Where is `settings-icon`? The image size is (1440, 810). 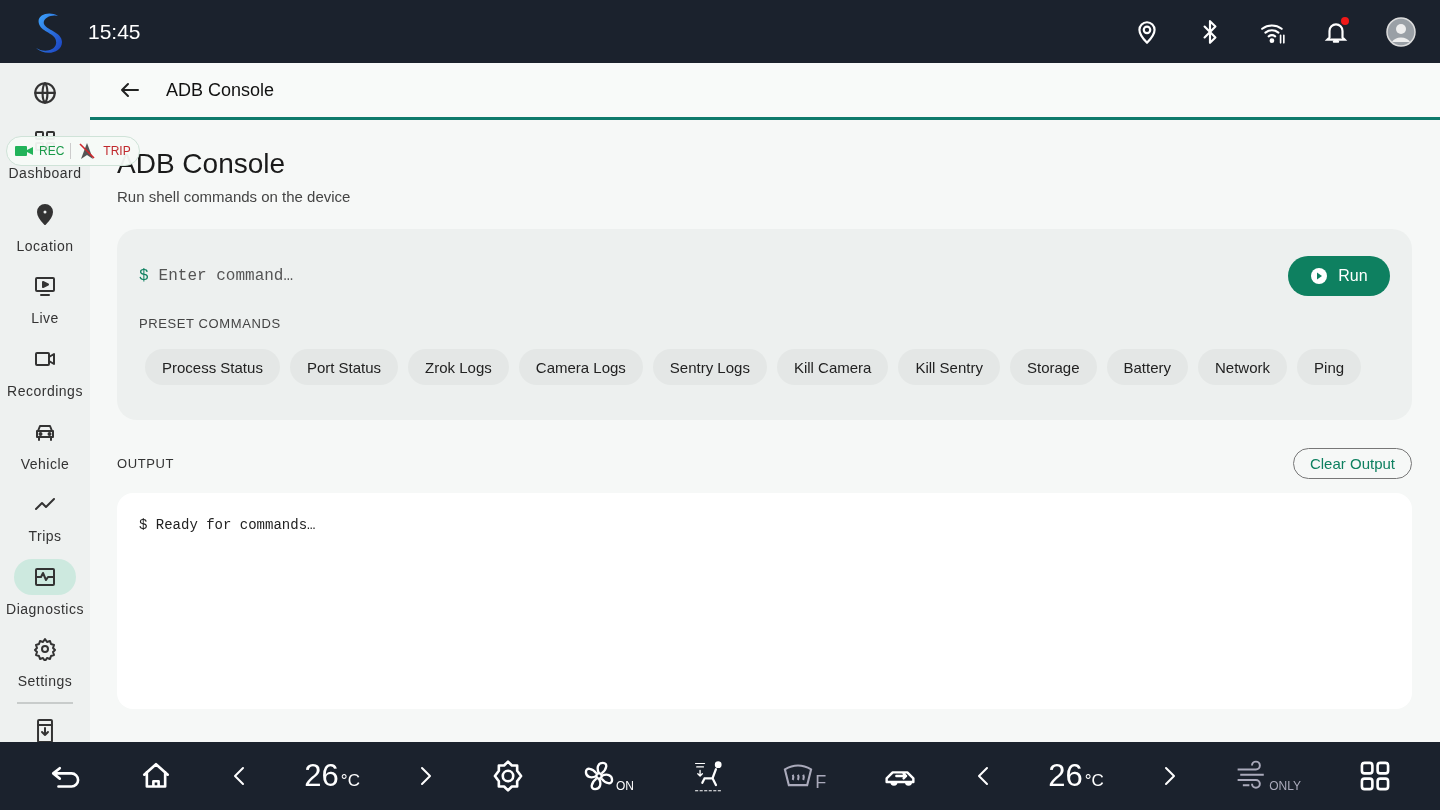 settings-icon is located at coordinates (45, 649).